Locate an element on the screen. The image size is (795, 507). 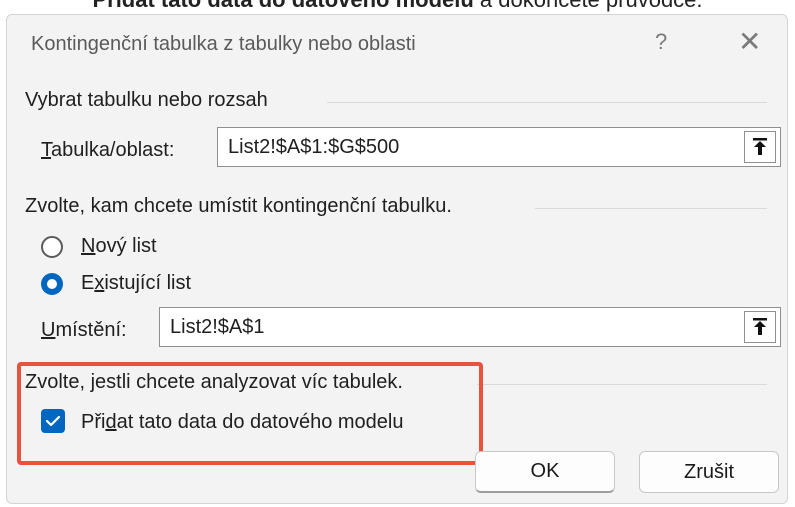
cropped-header-rest: a dokončete průvodce. is located at coordinates (588, 6).